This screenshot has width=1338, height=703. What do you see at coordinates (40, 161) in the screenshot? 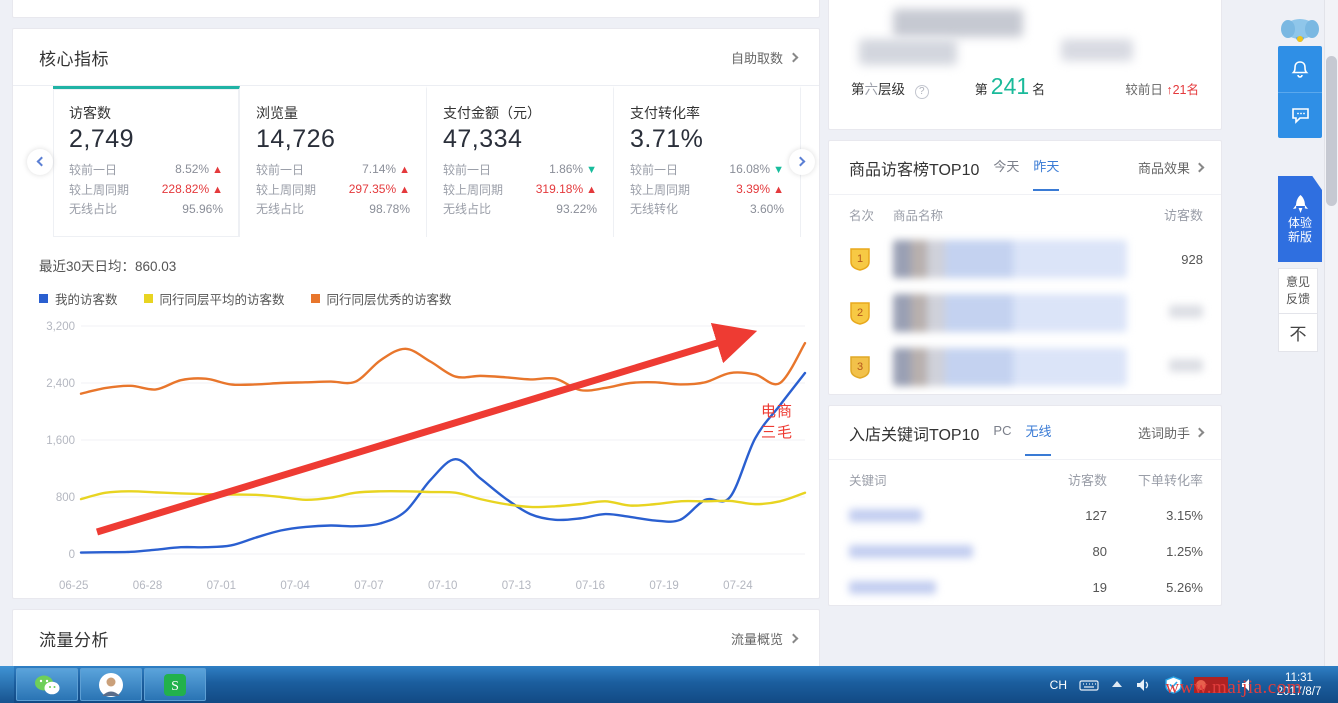
I see `carousel-prev-button` at bounding box center [40, 161].